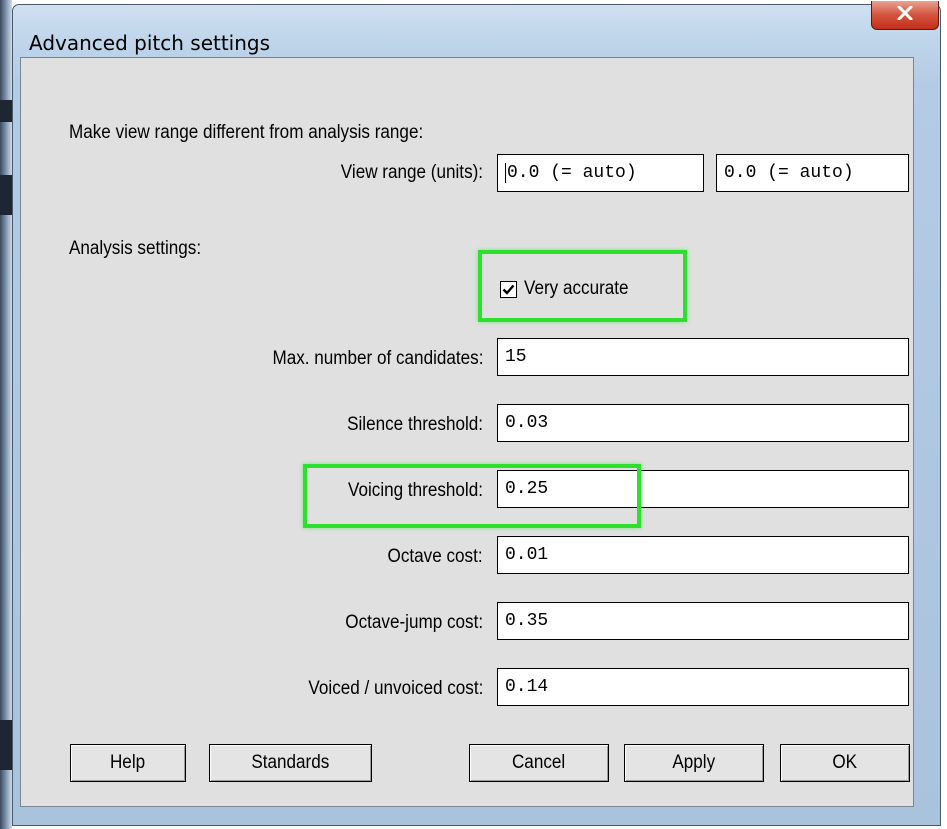 The image size is (947, 829). Describe the element at coordinates (789, 173) in the screenshot. I see `view-range-max-value: 0.0 (= auto)` at that location.